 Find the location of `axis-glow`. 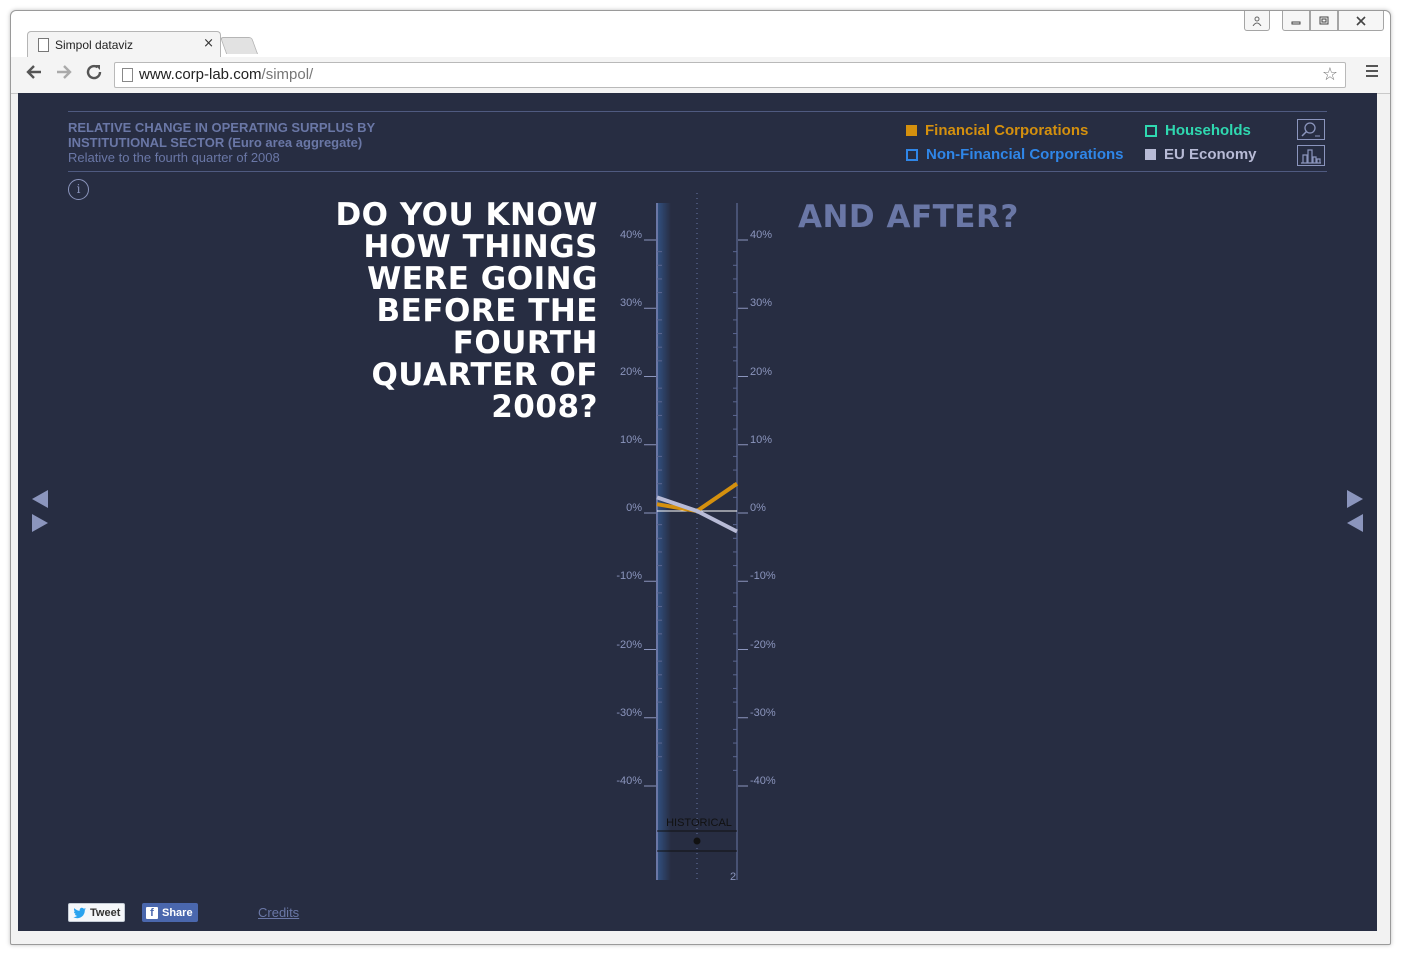

axis-glow is located at coordinates (664, 541).